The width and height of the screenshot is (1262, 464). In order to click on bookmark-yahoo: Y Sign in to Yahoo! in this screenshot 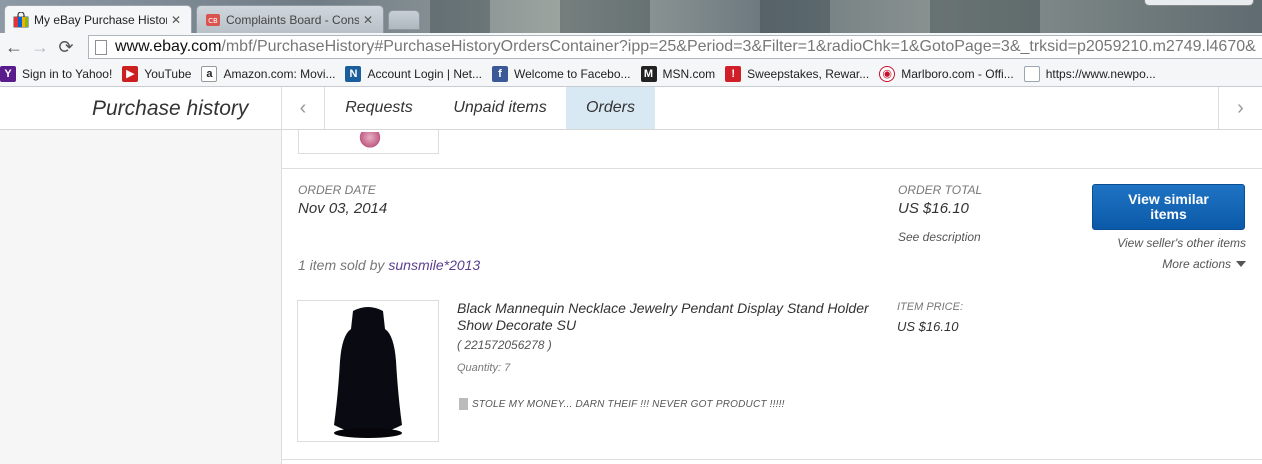, I will do `click(56, 73)`.